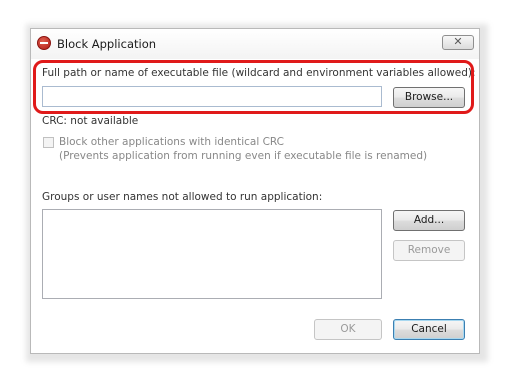 The image size is (510, 384). What do you see at coordinates (90, 121) in the screenshot?
I see `crc-status: CRC: not available` at bounding box center [90, 121].